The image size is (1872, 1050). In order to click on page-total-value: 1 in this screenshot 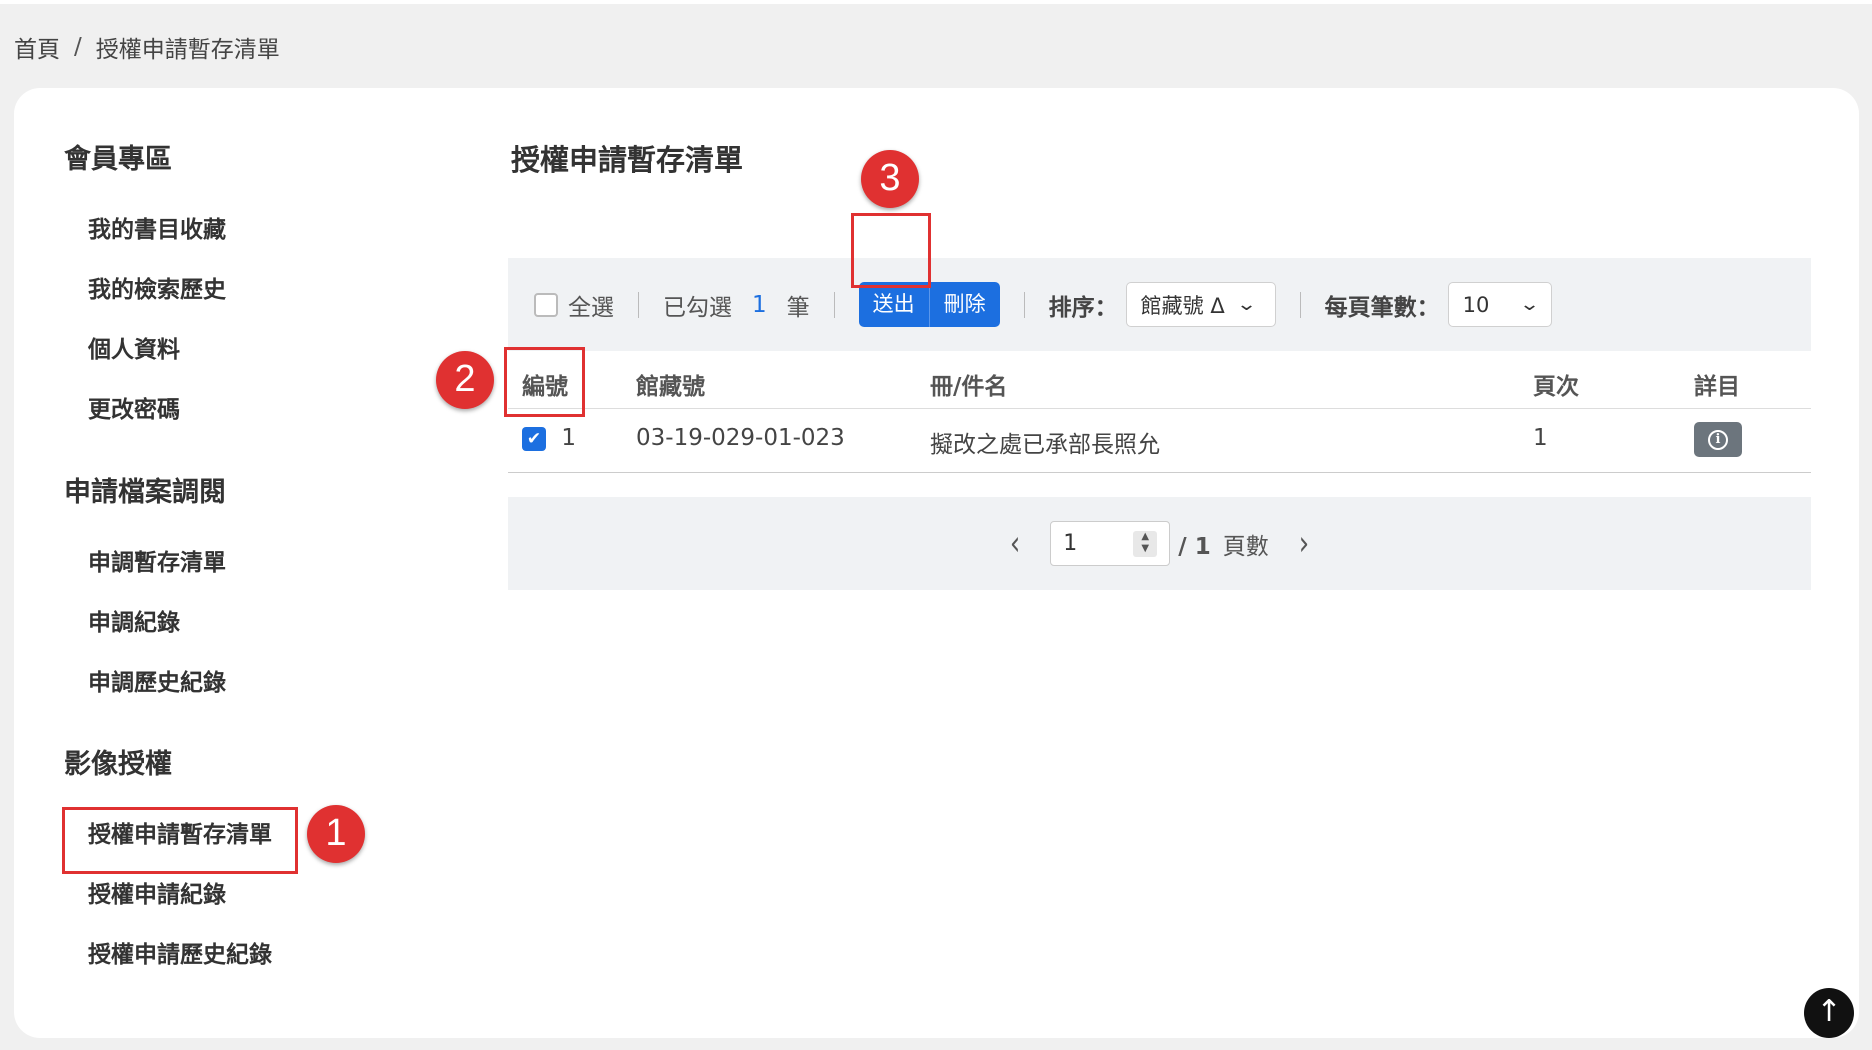, I will do `click(1202, 546)`.